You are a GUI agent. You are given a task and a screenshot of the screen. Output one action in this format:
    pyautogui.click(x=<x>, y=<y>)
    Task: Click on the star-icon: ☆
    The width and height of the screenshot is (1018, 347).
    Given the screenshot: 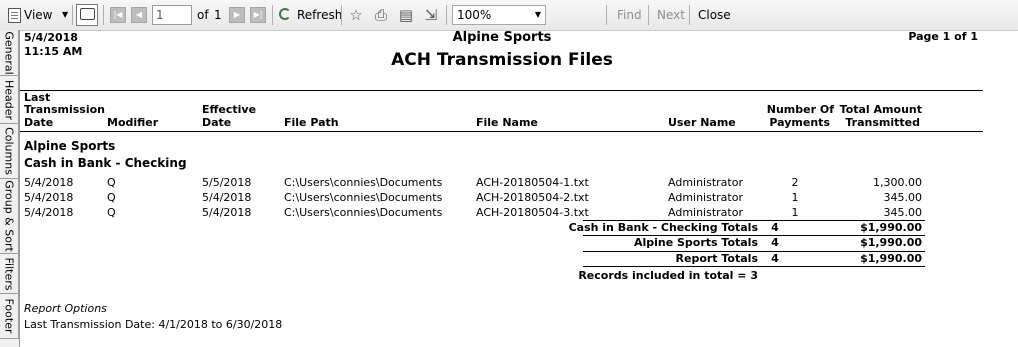 What is the action you would take?
    pyautogui.click(x=356, y=15)
    